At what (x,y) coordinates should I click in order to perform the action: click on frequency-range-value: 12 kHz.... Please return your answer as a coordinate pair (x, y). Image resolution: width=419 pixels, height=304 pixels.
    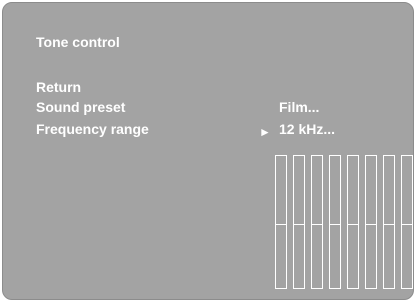
    Looking at the image, I should click on (307, 129).